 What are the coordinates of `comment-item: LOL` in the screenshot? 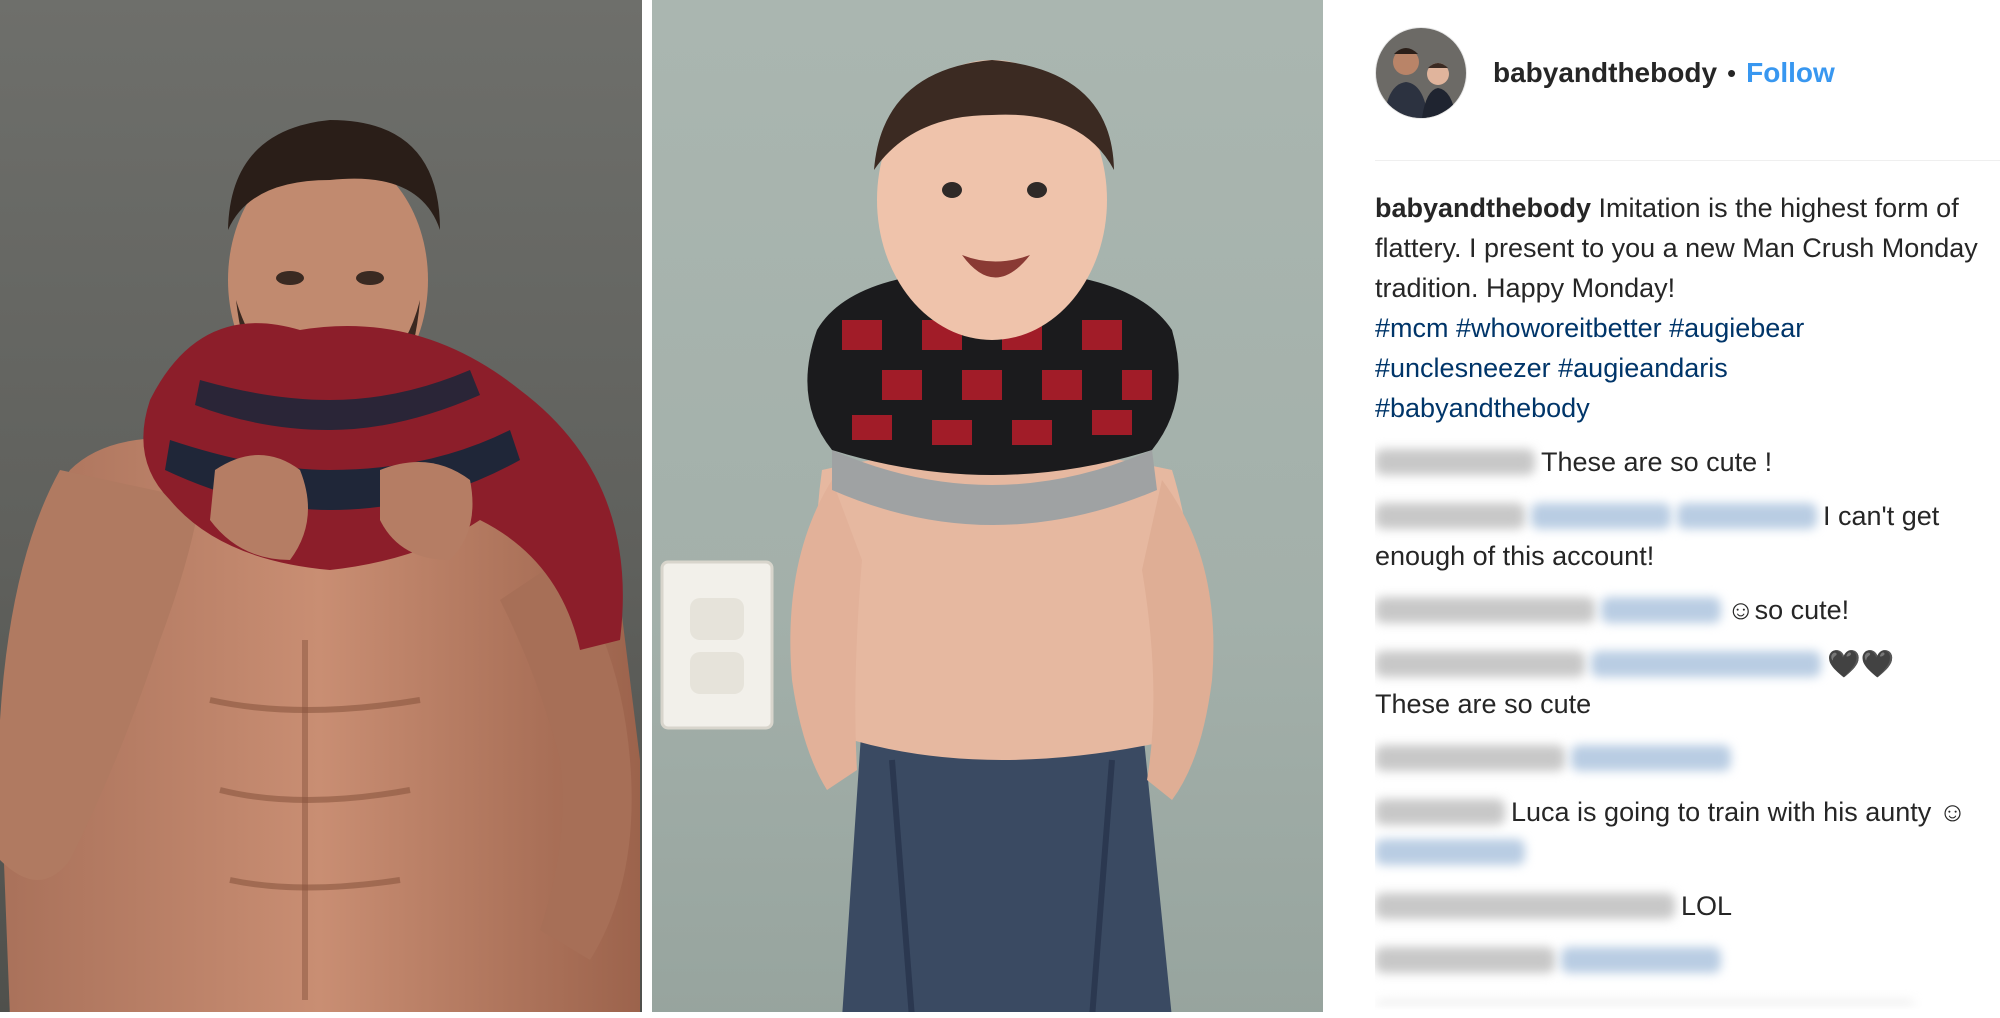 It's located at (1681, 906).